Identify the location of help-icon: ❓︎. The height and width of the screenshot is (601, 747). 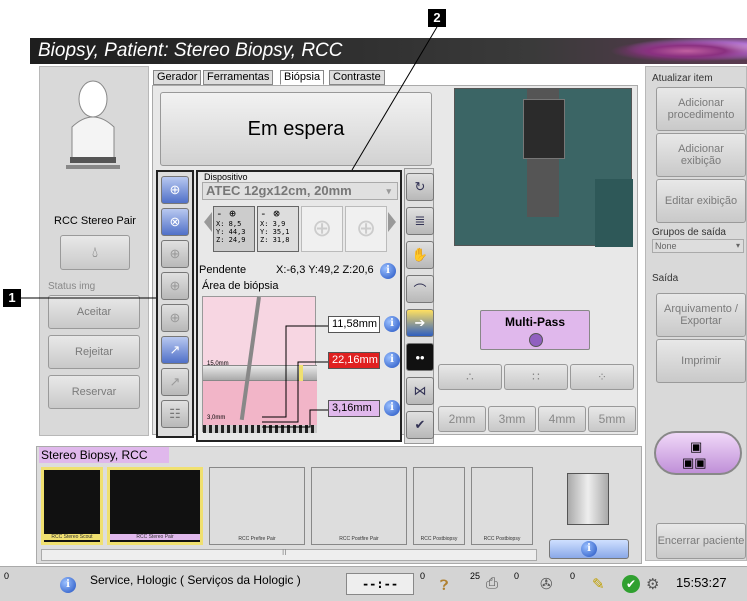
(444, 585).